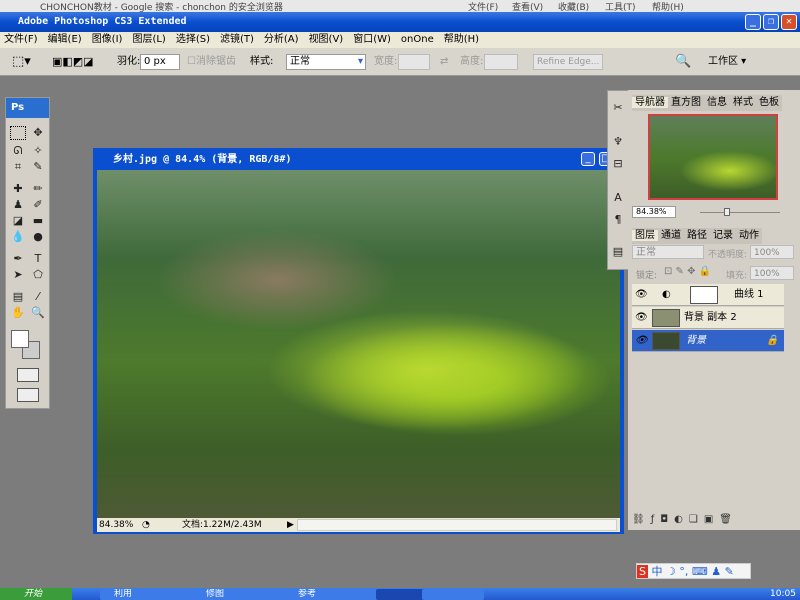 The image size is (800, 600). What do you see at coordinates (146, 525) in the screenshot?
I see `status-icon: ◔` at bounding box center [146, 525].